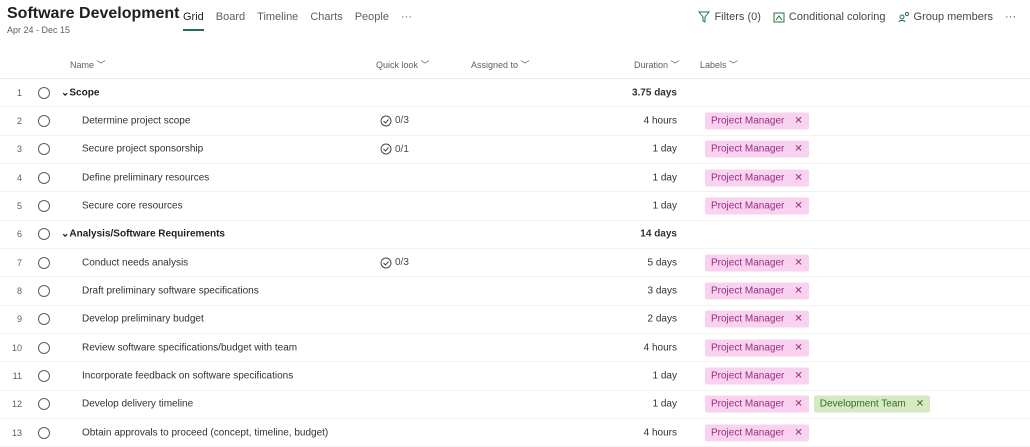 The height and width of the screenshot is (447, 1030). I want to click on duration: 3 days, so click(662, 290).